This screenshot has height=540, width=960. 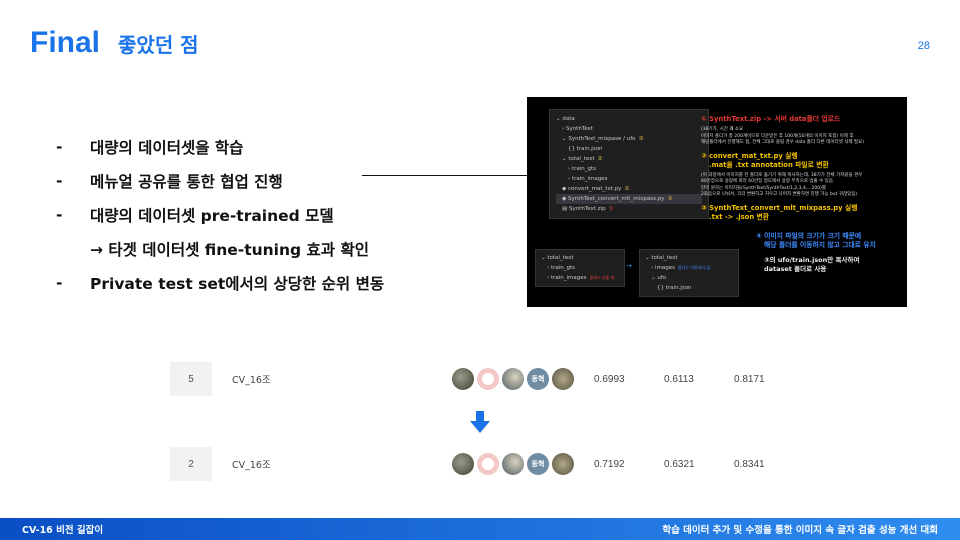 I want to click on score-cell: 0.8341, so click(x=749, y=464).